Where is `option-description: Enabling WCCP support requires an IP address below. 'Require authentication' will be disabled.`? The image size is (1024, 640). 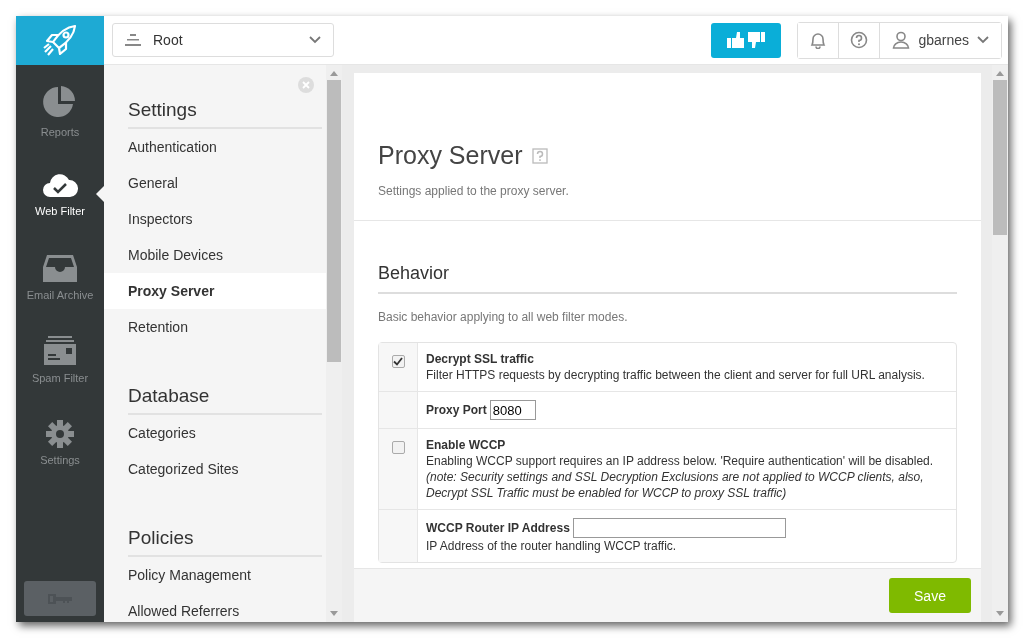
option-description: Enabling WCCP support requires an IP address below. 'Require authentication' will be disabled. is located at coordinates (680, 461).